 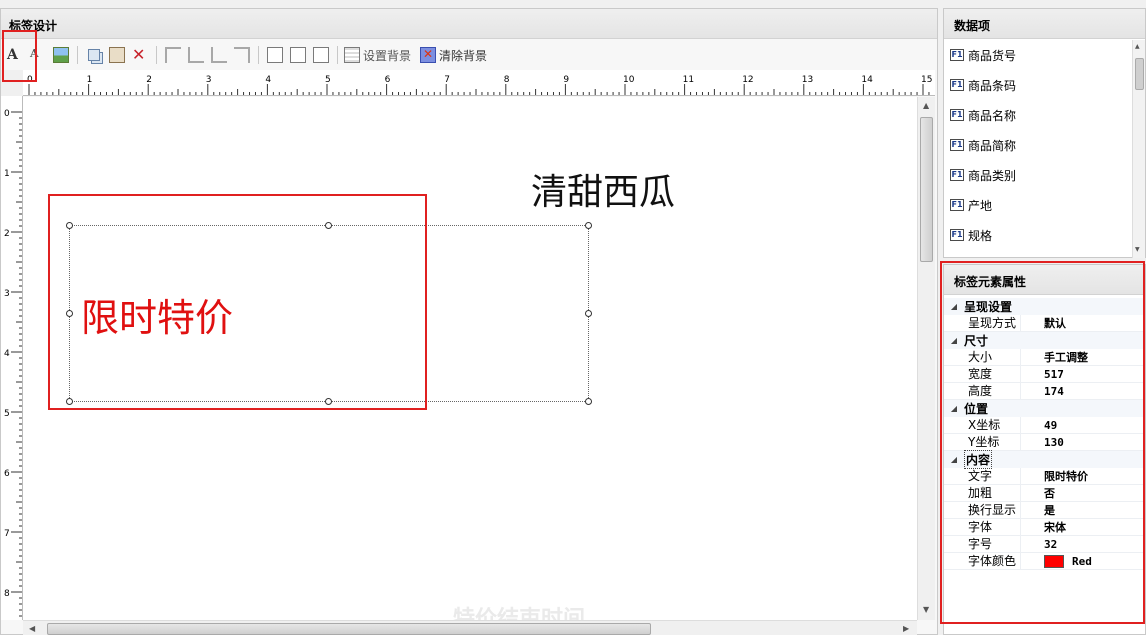 What do you see at coordinates (7, 294) in the screenshot?
I see `ruler-label: 3` at bounding box center [7, 294].